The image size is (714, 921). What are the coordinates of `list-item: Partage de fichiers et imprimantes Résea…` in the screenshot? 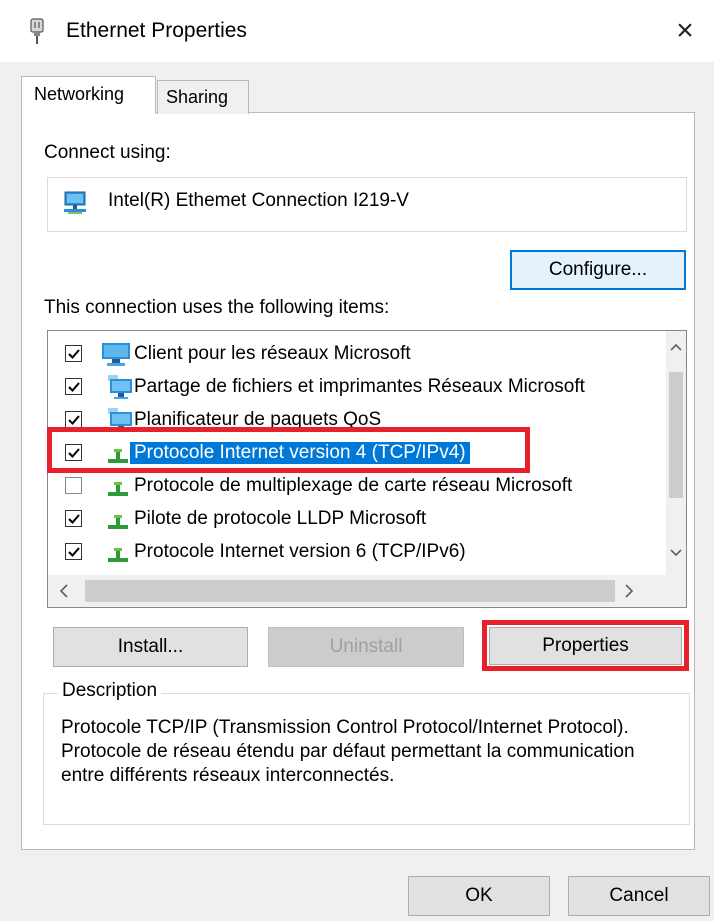 It's located at (358, 386).